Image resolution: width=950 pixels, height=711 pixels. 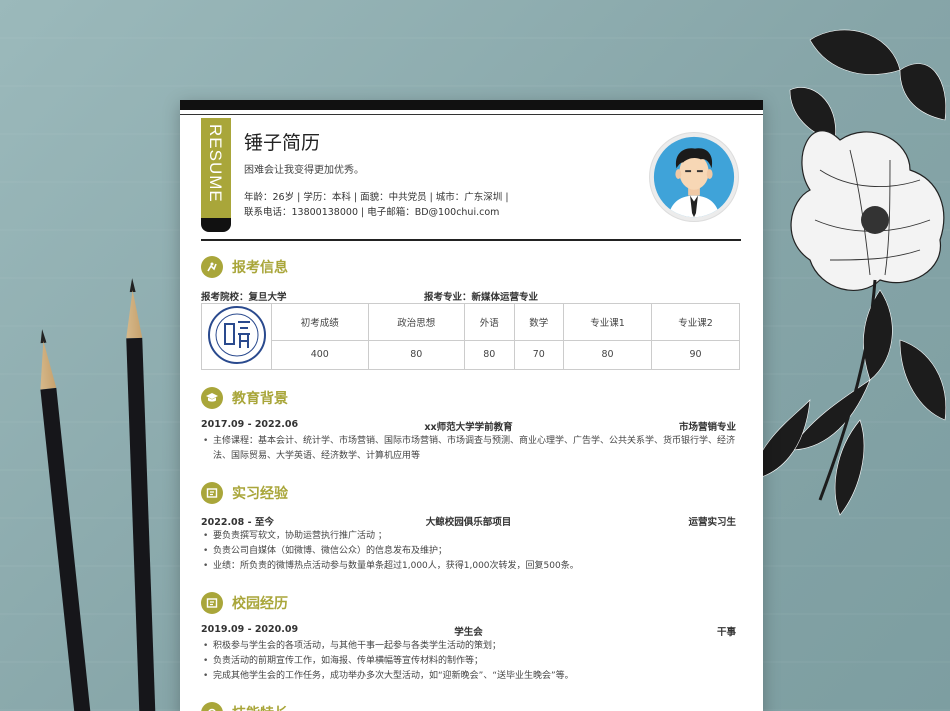 I want to click on meta-line-2: 联系电话：13800138000 | 电子邮箱：BD@100chui.com, so click(x=372, y=212).